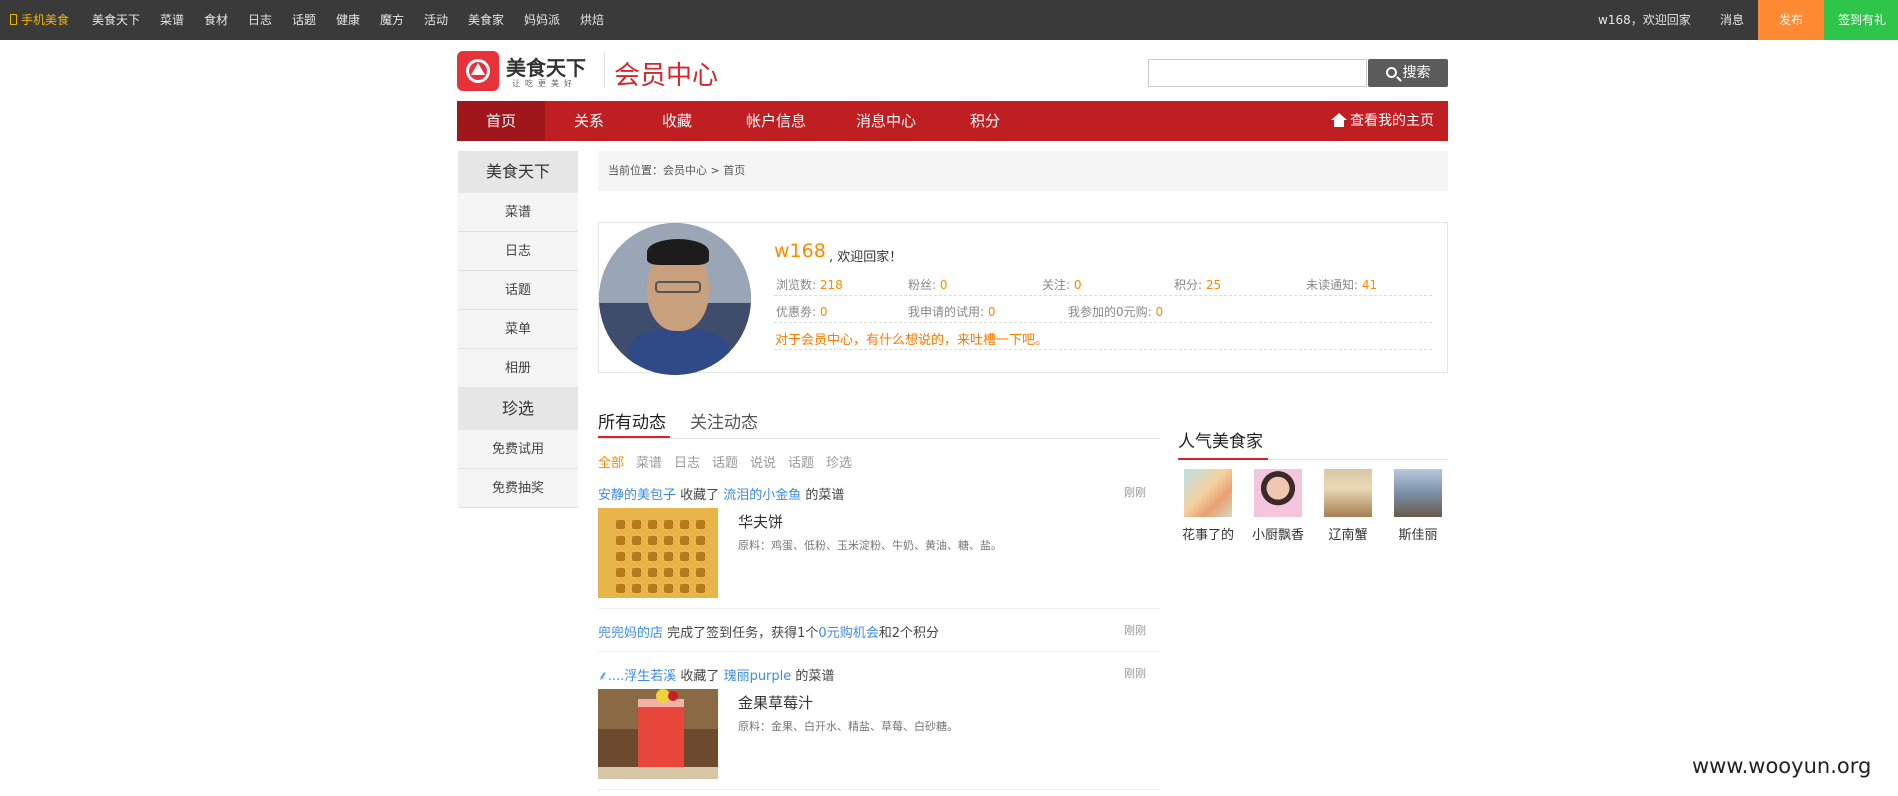  Describe the element at coordinates (39, 20) in the screenshot. I see `mobile-link: 手机美食` at that location.